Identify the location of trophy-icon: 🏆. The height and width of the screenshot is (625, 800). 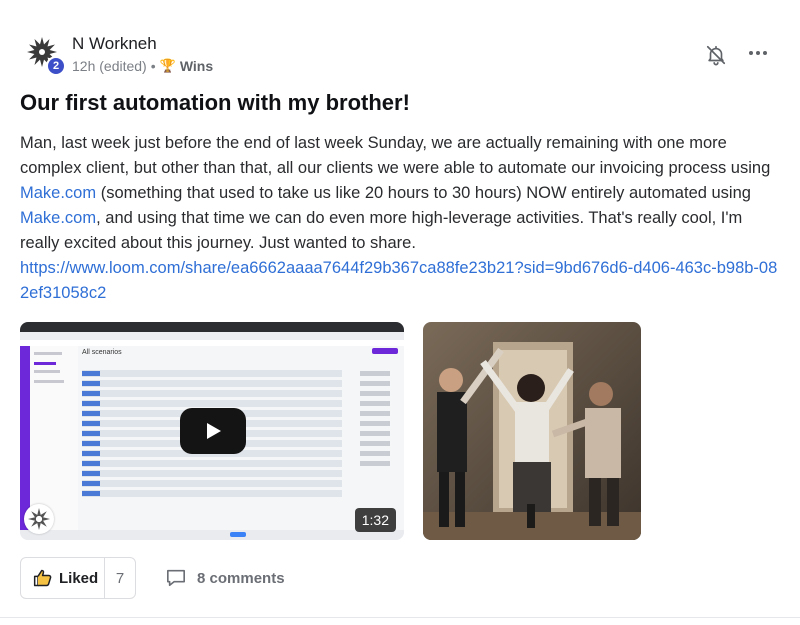
(167, 65).